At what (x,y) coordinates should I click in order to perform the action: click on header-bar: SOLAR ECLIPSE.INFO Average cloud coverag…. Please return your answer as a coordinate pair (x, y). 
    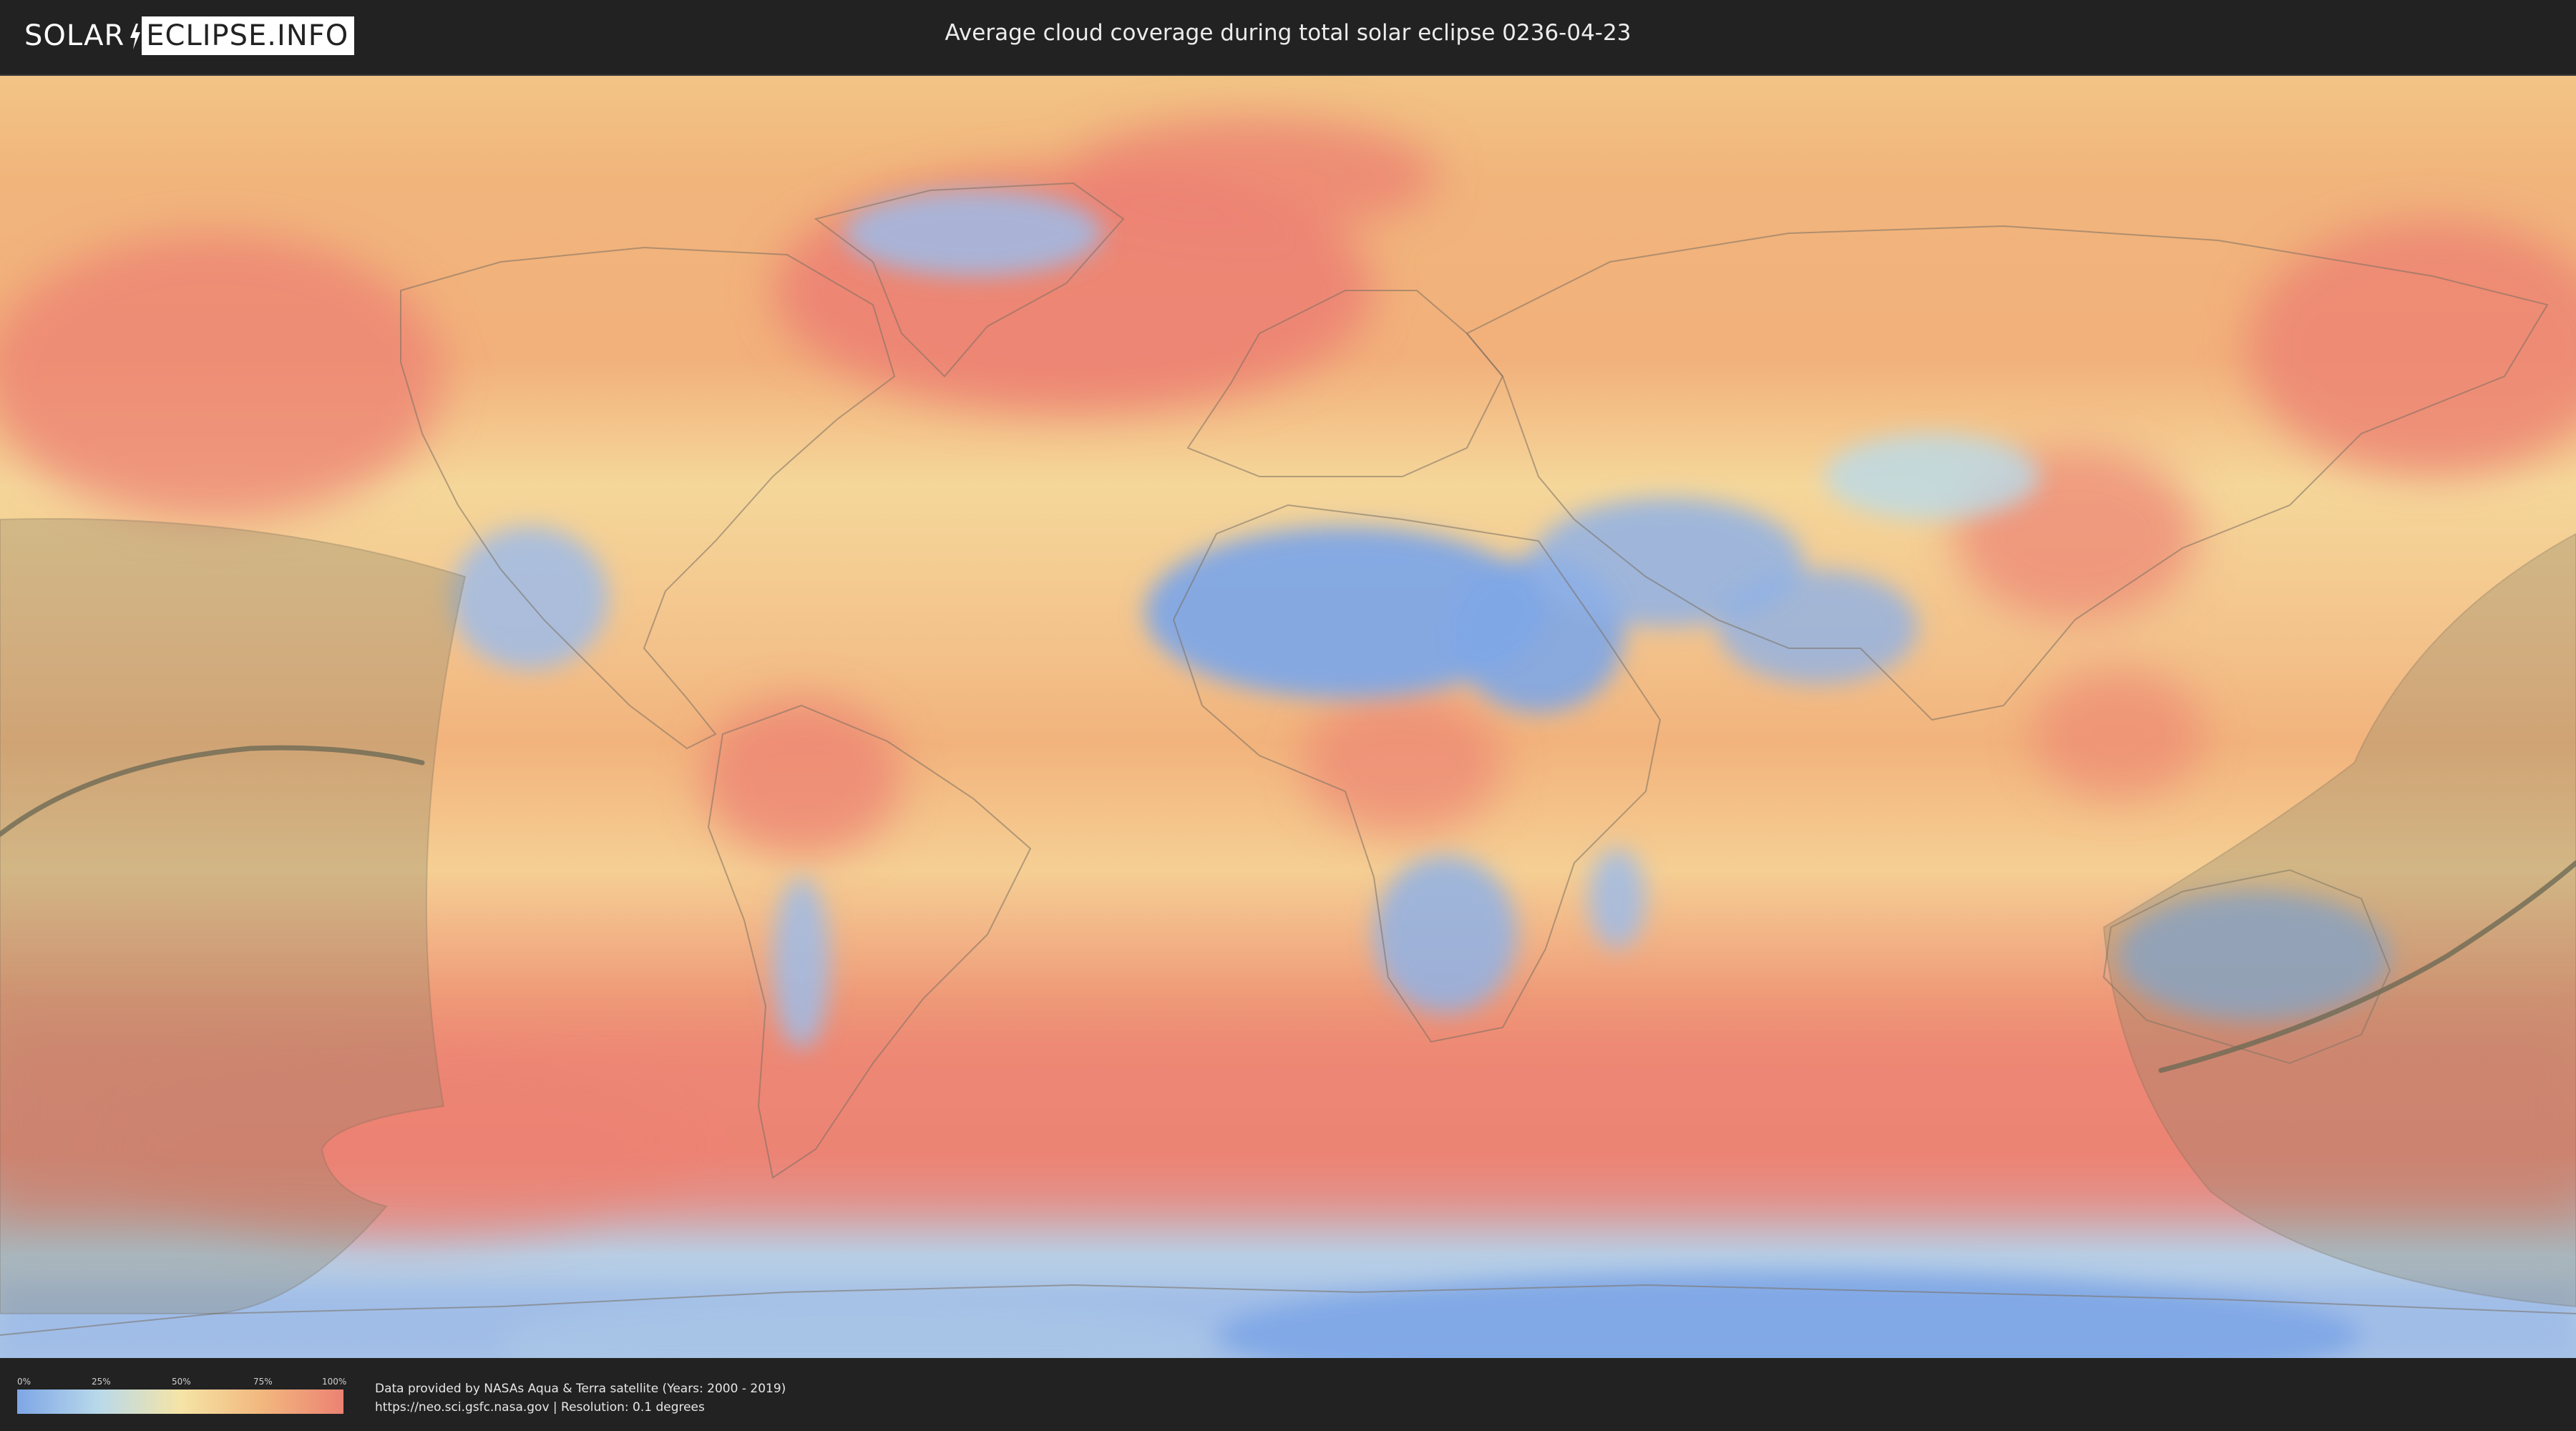
    Looking at the image, I should click on (1288, 36).